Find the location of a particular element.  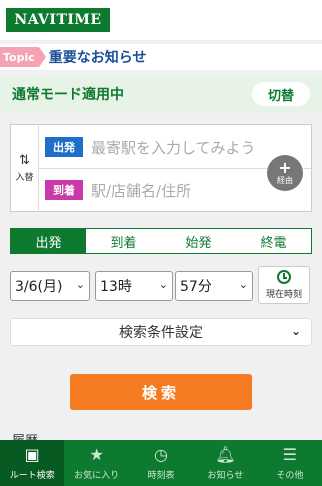

add-via-button: + 経由 is located at coordinates (285, 173).